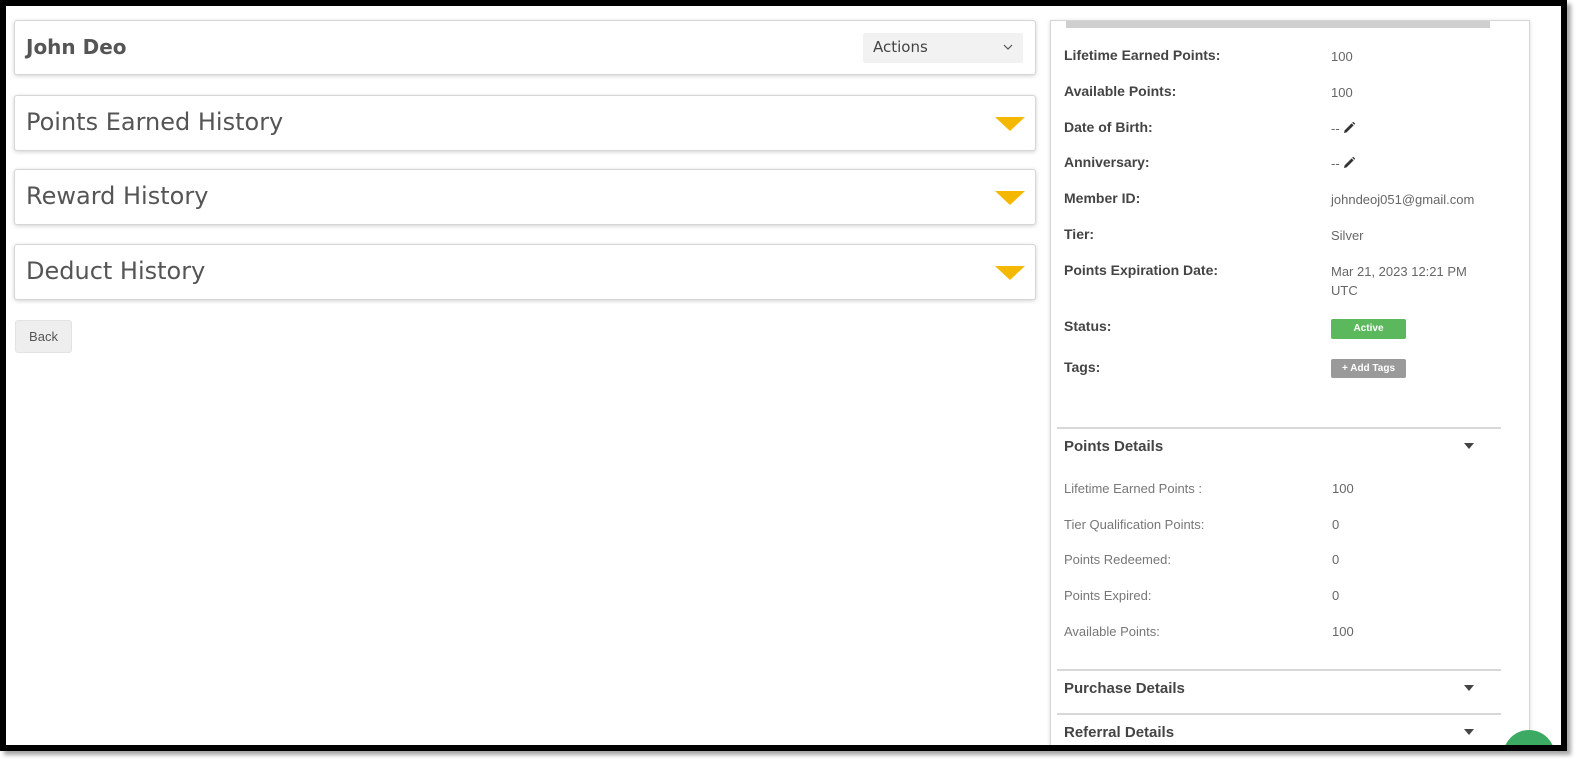  I want to click on info-value: Mar 21, 2023 12:21 PM UTC, so click(1399, 281).